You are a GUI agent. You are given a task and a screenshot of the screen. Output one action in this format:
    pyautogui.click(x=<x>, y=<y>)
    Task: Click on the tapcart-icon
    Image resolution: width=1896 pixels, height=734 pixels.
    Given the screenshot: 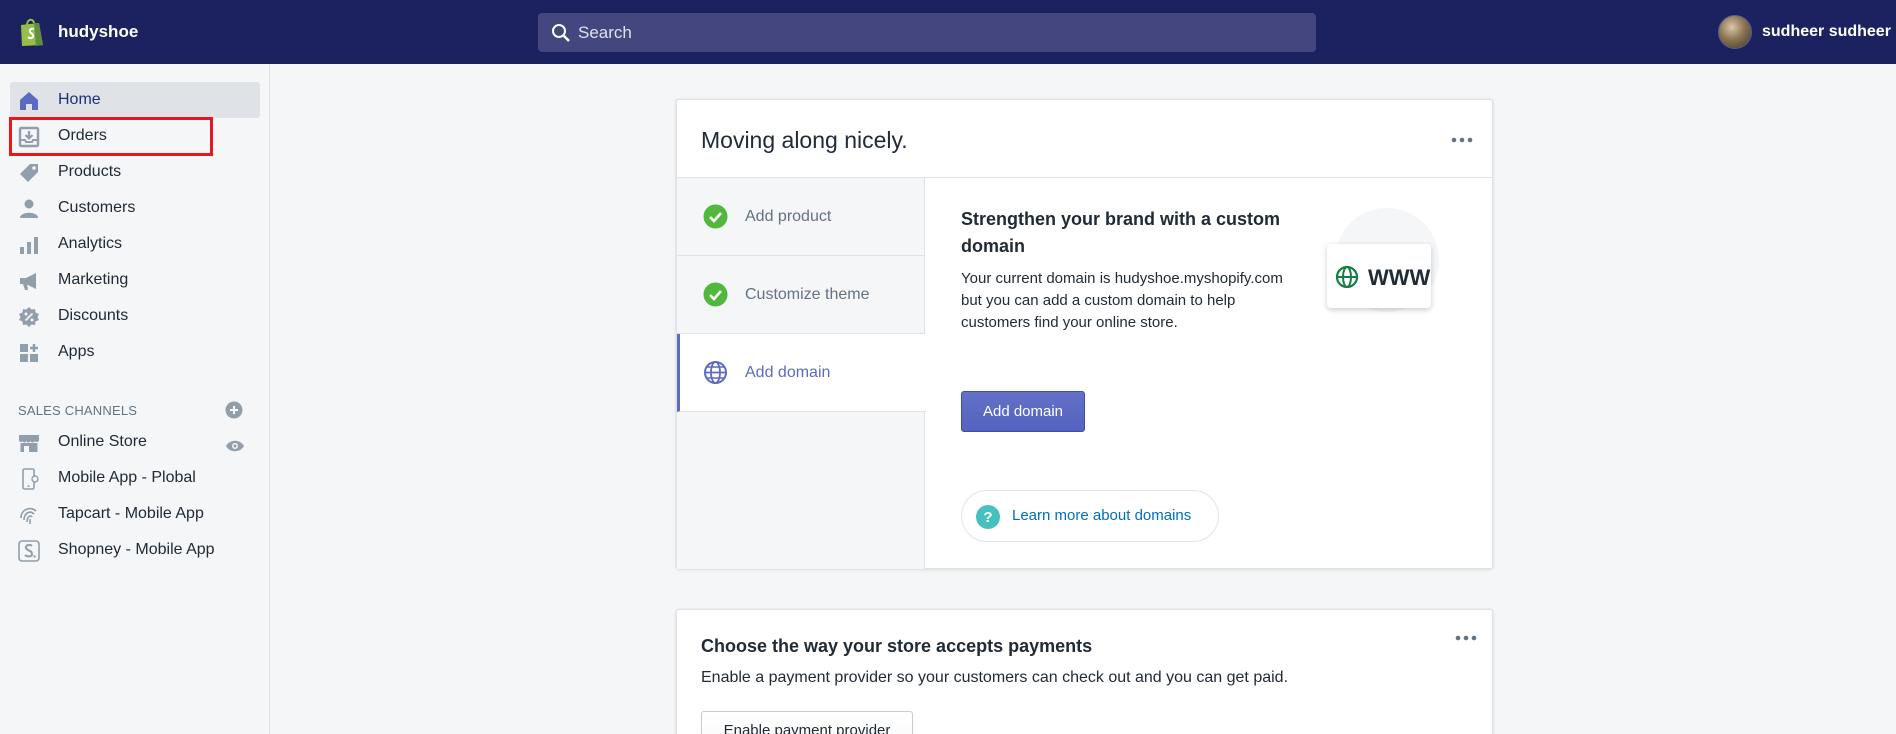 What is the action you would take?
    pyautogui.click(x=28, y=515)
    